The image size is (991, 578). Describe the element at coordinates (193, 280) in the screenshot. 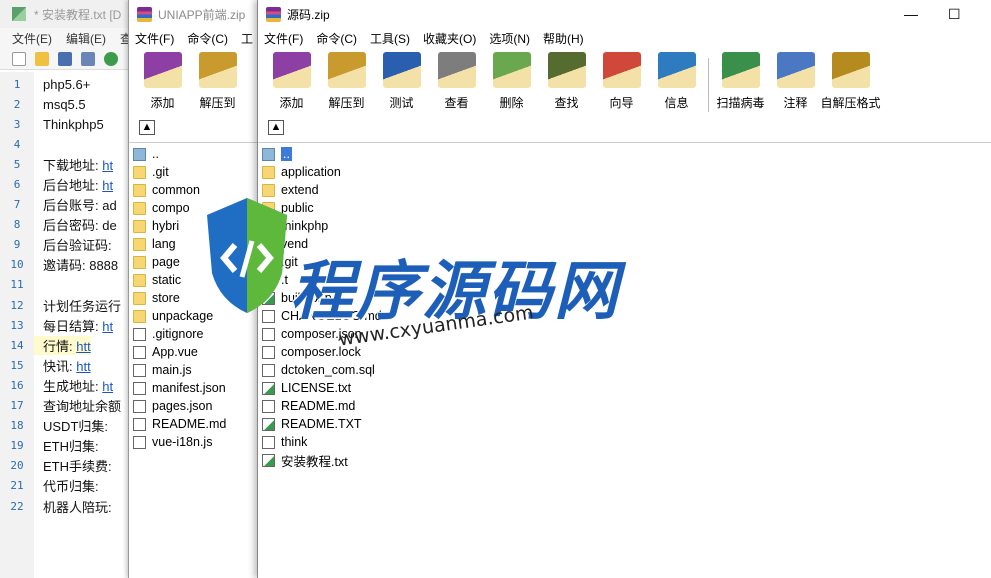

I see `file-list-item: static` at that location.